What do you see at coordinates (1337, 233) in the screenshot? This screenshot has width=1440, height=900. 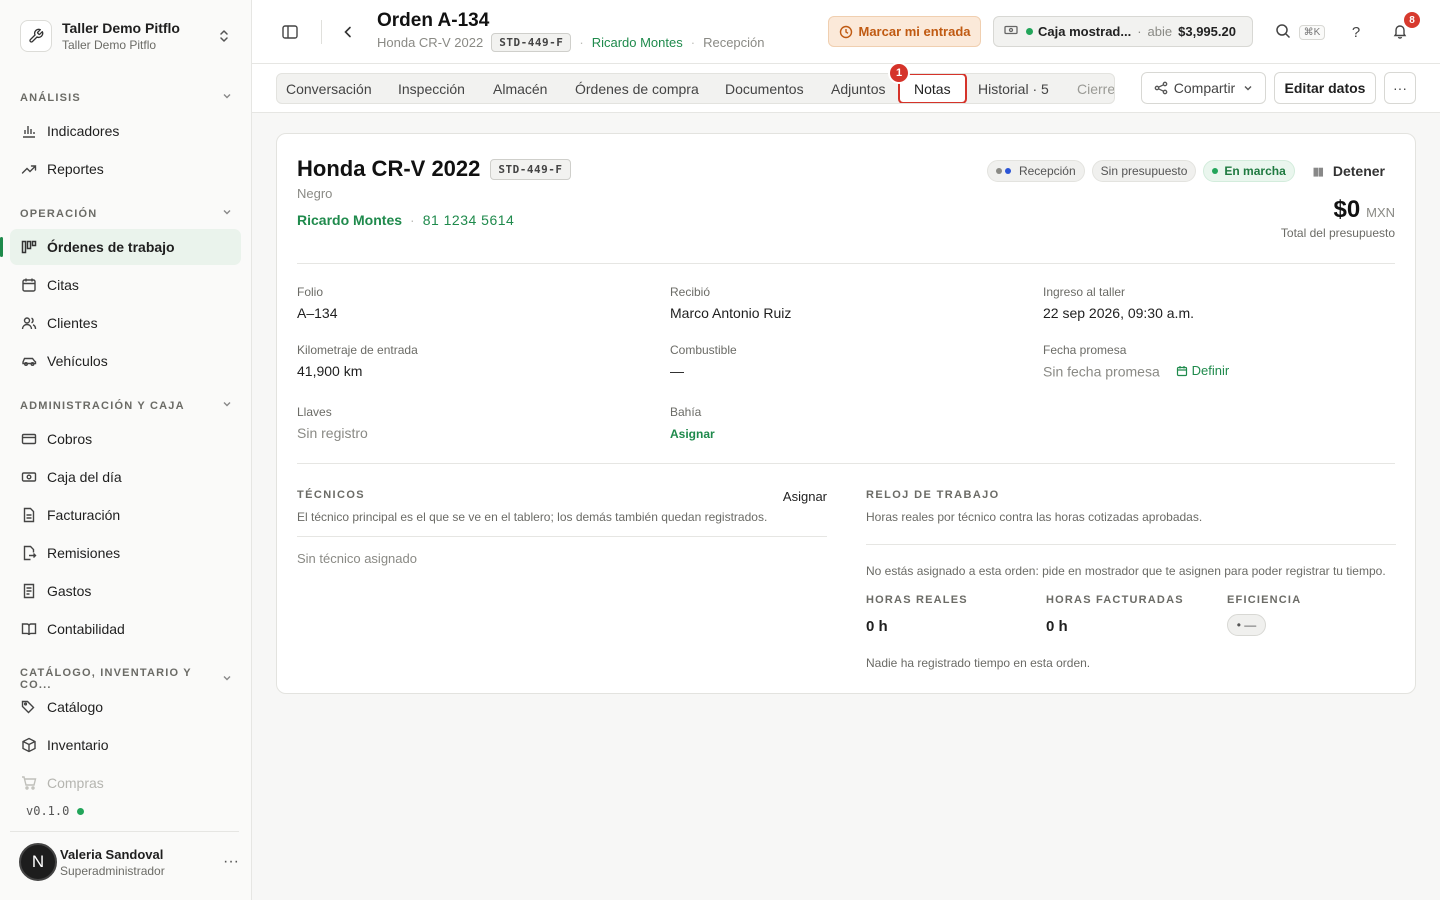 I see `total-label: Total del presupuesto` at bounding box center [1337, 233].